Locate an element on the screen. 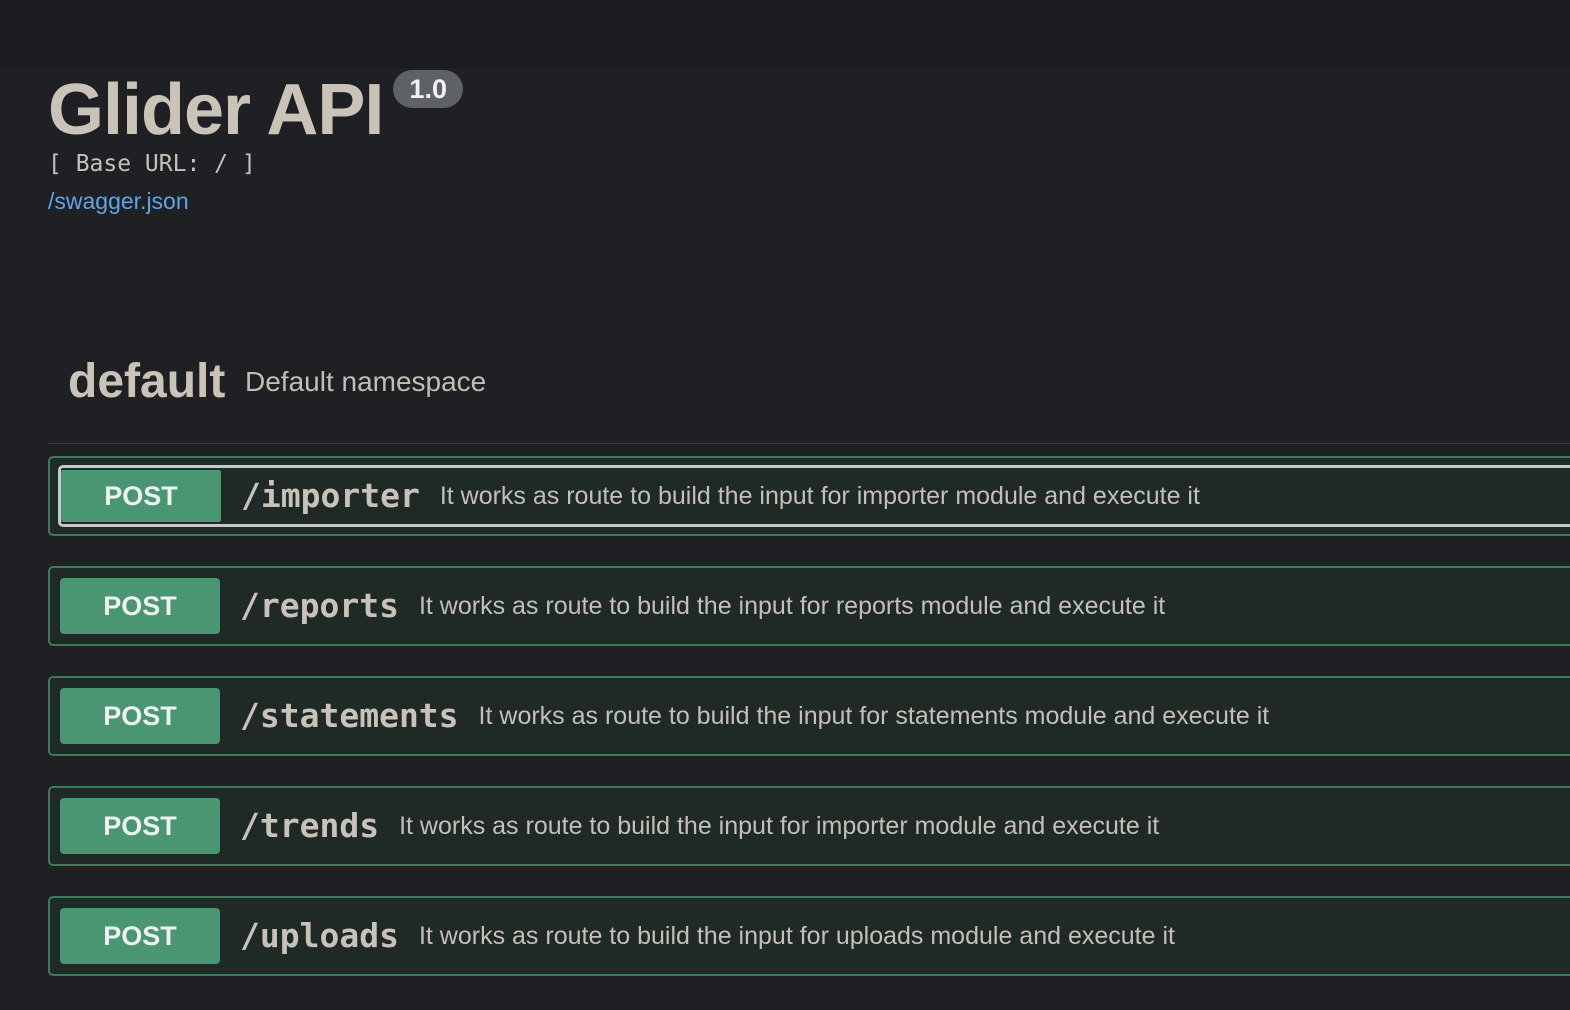 The height and width of the screenshot is (1010, 1570). api-title: Glider API is located at coordinates (216, 110).